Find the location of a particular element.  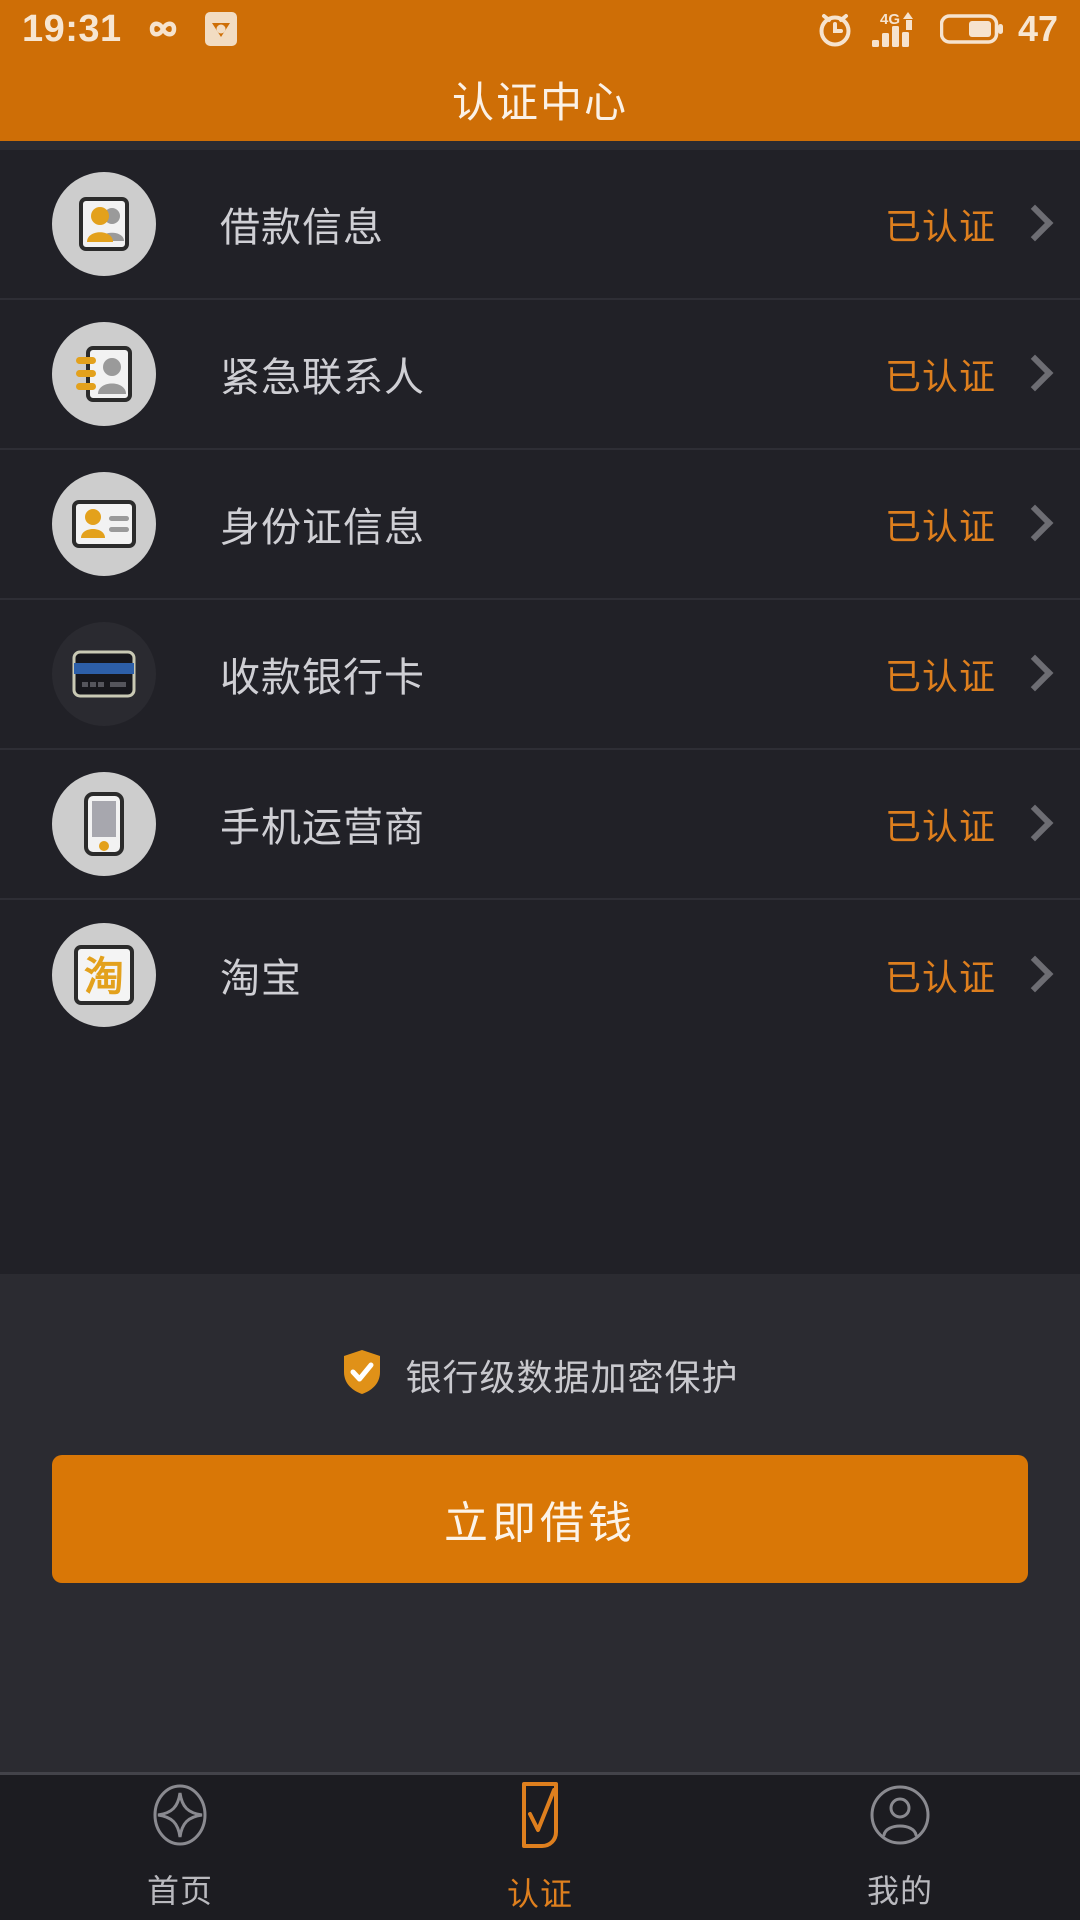

list-item: 收款银行卡 已认证 is located at coordinates (540, 675).